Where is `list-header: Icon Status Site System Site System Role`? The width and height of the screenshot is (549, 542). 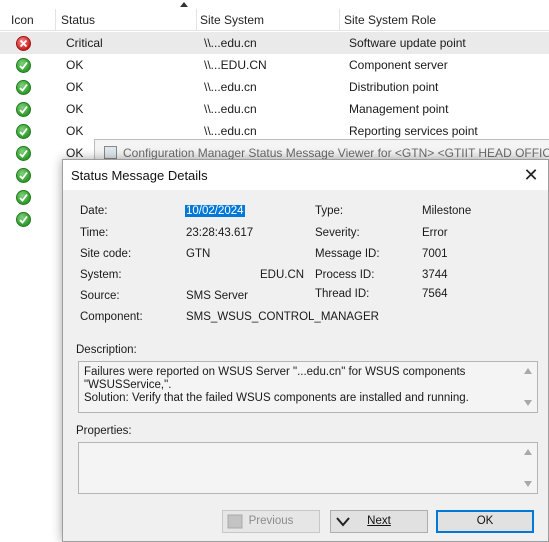
list-header: Icon Status Site System Site System Role is located at coordinates (274, 16).